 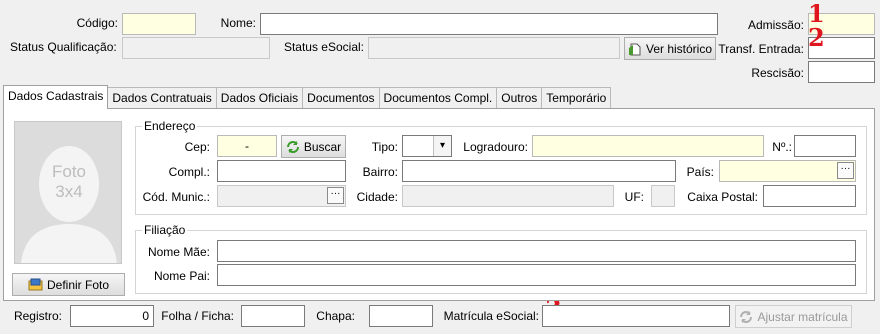 I want to click on cep-label: Cep:, so click(x=197, y=147).